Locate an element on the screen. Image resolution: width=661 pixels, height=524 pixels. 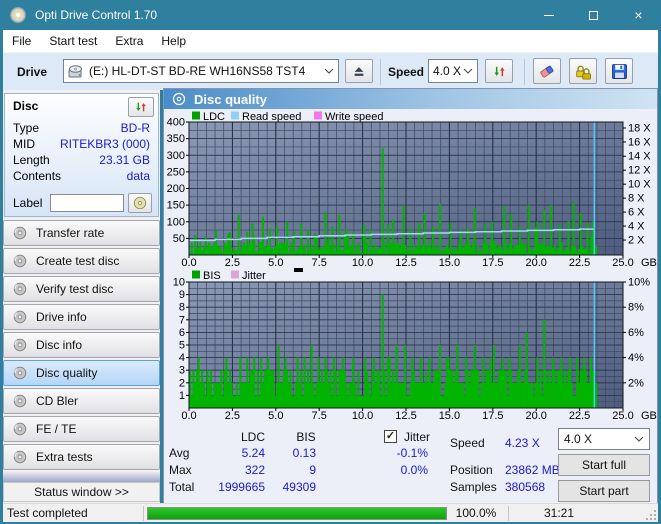
disc-row-label: Contents is located at coordinates (37, 176).